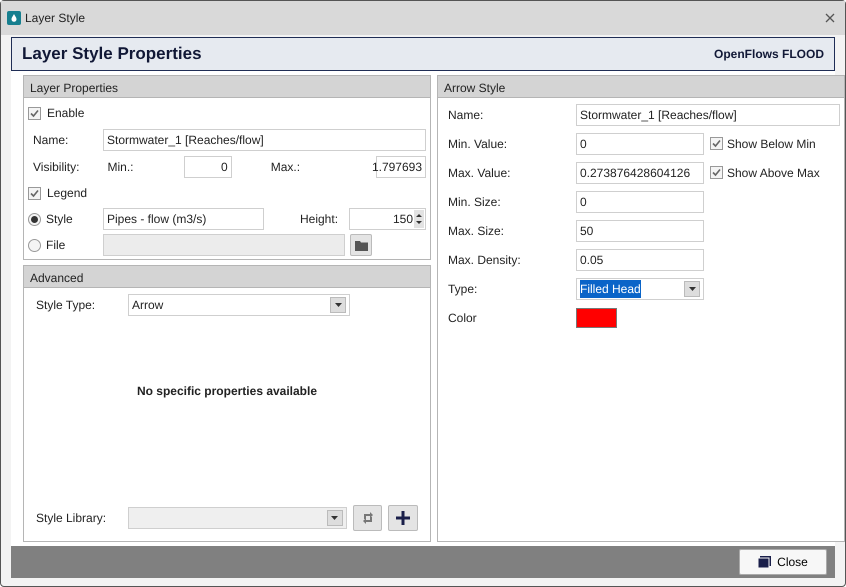 Image resolution: width=846 pixels, height=587 pixels. I want to click on field-label: Min.:, so click(121, 167).